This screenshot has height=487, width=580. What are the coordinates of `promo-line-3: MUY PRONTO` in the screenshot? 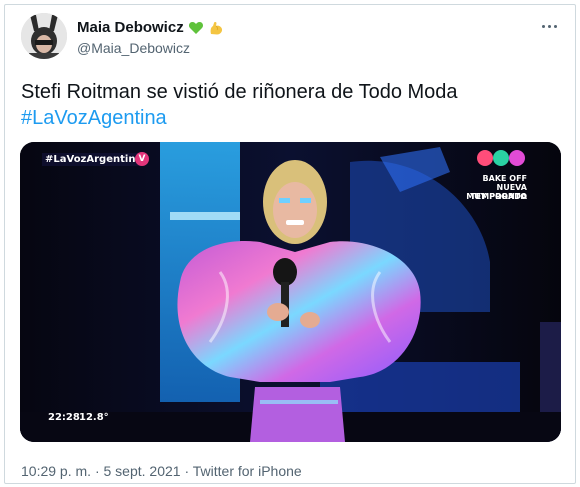 It's located at (496, 196).